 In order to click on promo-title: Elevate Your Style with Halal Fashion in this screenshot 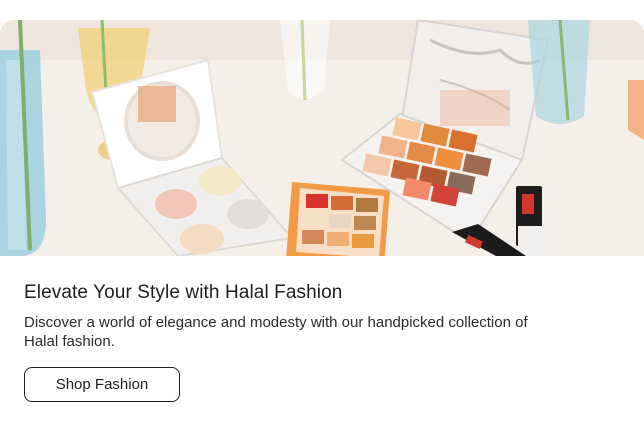, I will do `click(183, 292)`.